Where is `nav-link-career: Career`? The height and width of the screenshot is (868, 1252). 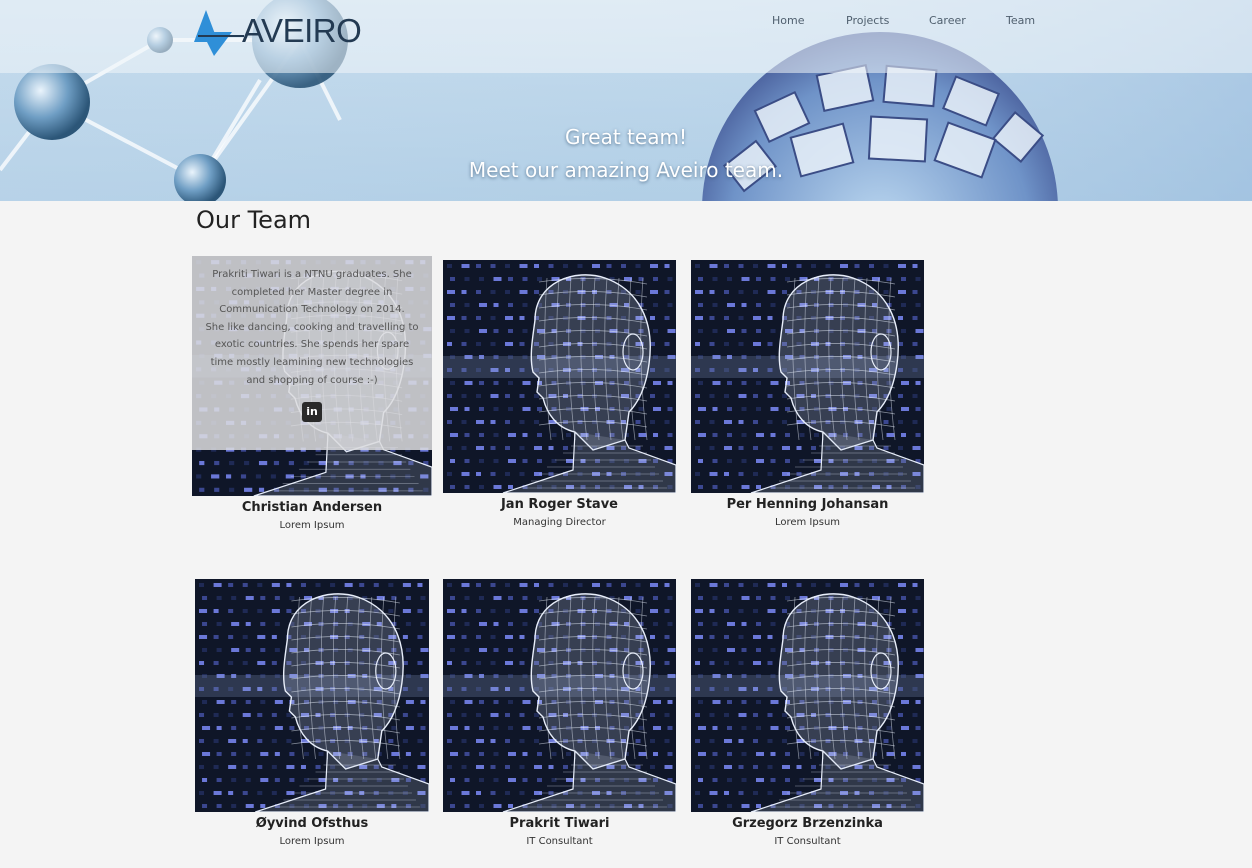
nav-link-career: Career is located at coordinates (947, 20).